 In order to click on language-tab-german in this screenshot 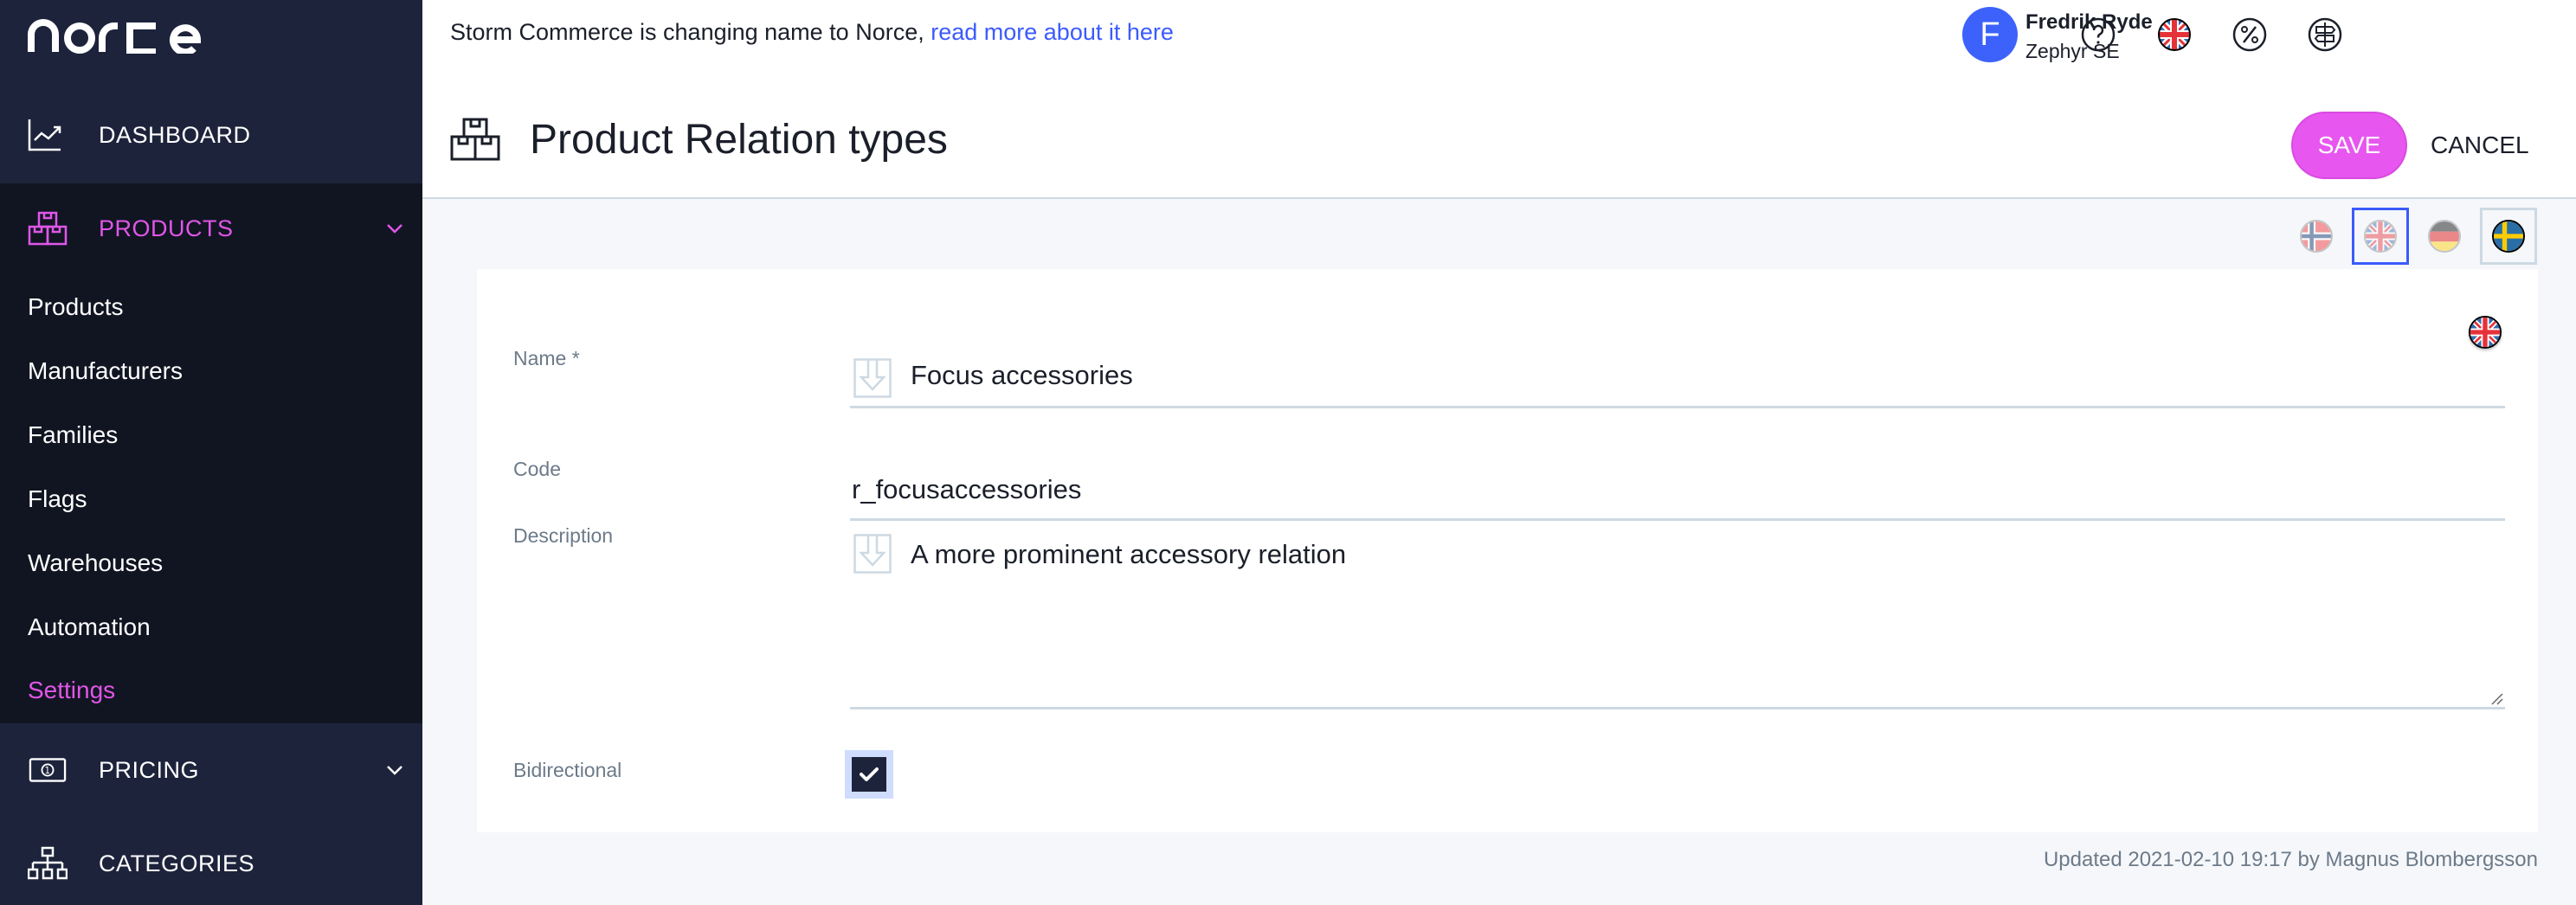, I will do `click(2444, 236)`.